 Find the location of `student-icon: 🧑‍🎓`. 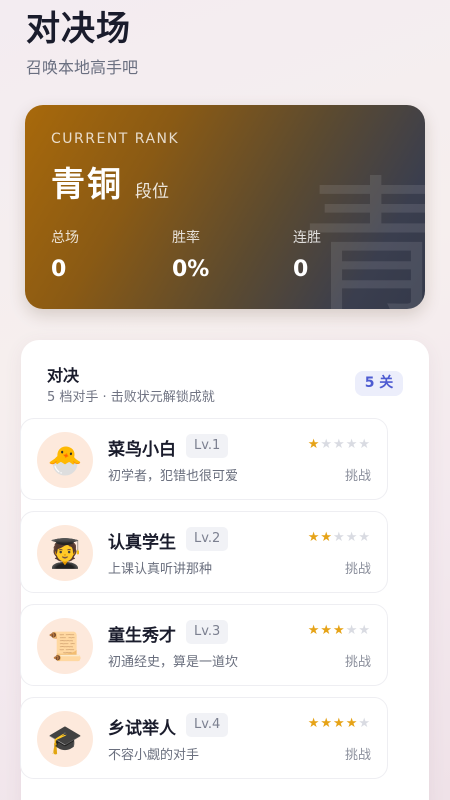

student-icon: 🧑‍🎓 is located at coordinates (65, 553).